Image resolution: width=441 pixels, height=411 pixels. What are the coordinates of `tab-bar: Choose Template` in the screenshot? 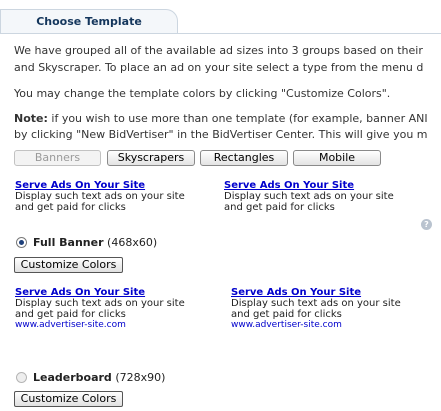 It's located at (220, 17).